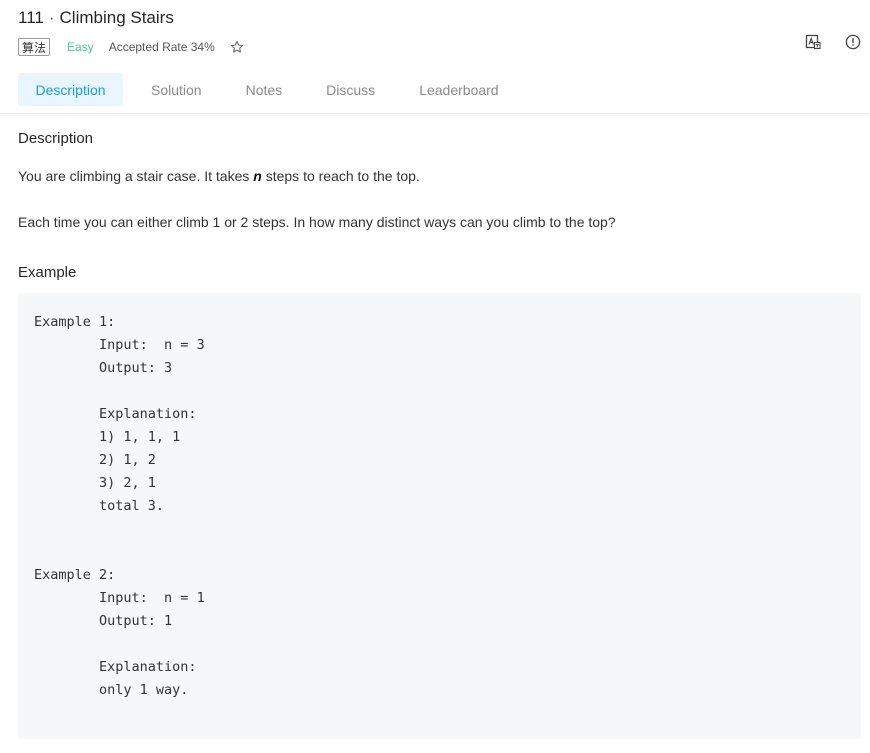 The image size is (870, 753). Describe the element at coordinates (47, 272) in the screenshot. I see `example-heading: Example` at that location.